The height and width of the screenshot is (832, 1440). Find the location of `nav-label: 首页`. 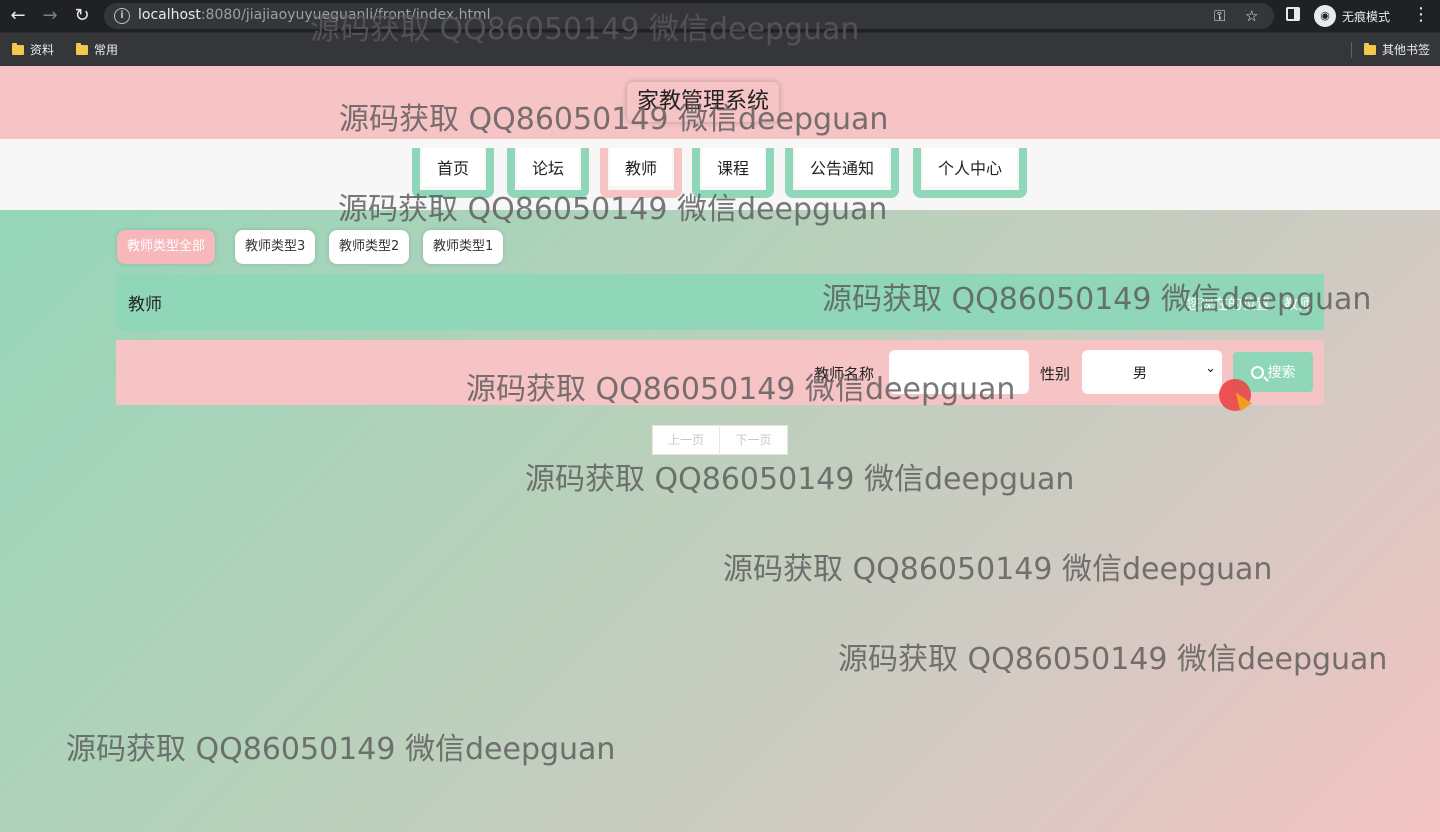

nav-label: 首页 is located at coordinates (453, 167).